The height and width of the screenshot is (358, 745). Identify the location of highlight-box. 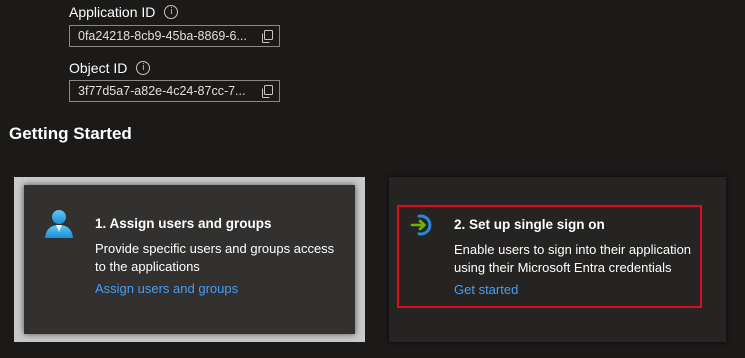
(549, 256).